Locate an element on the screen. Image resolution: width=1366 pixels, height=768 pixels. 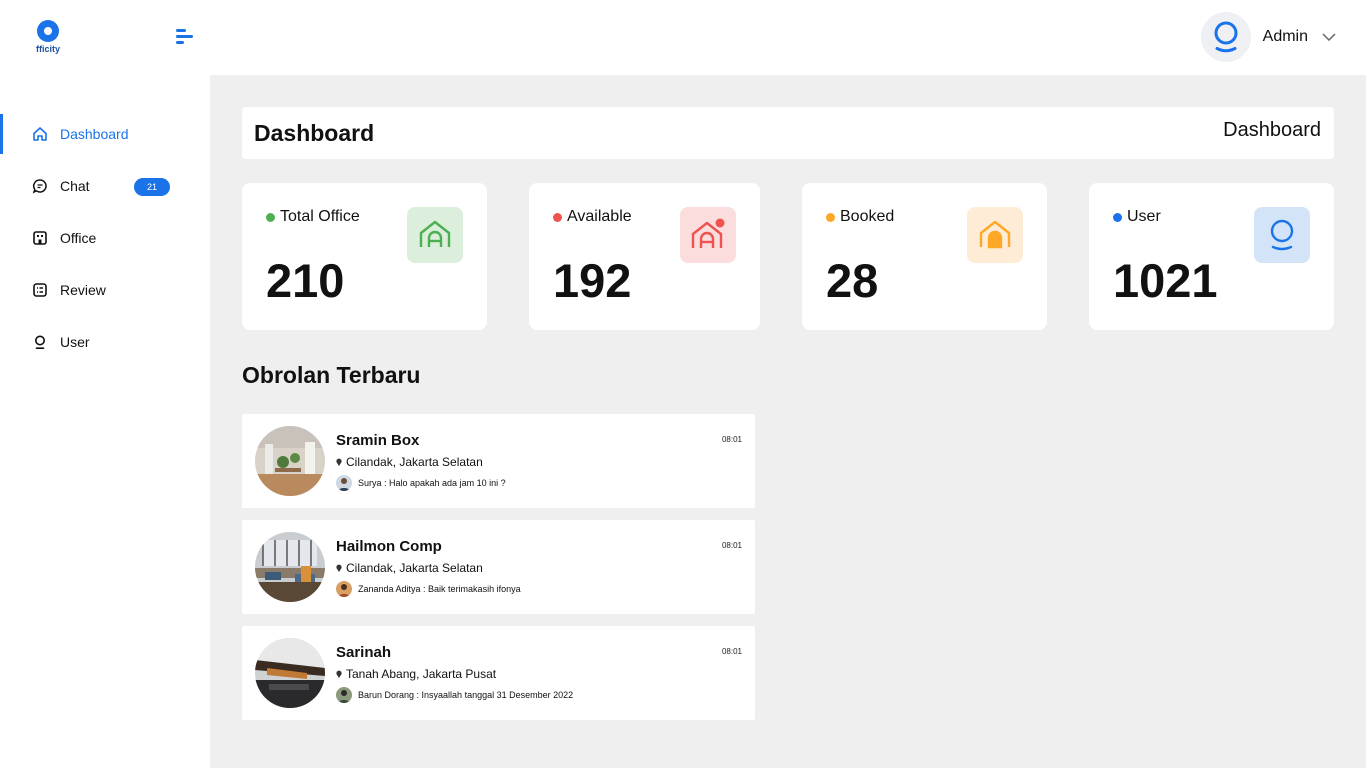
app-logo: fficity is located at coordinates (48, 37).